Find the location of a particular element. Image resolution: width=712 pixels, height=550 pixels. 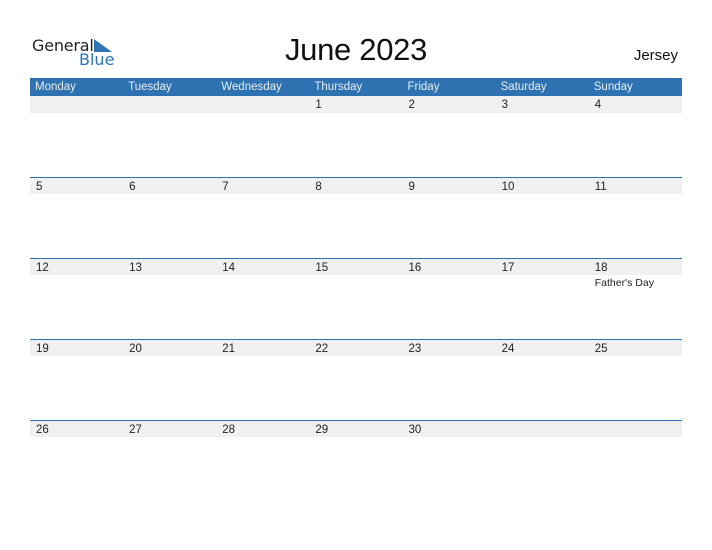

day-number: 4 is located at coordinates (598, 105).